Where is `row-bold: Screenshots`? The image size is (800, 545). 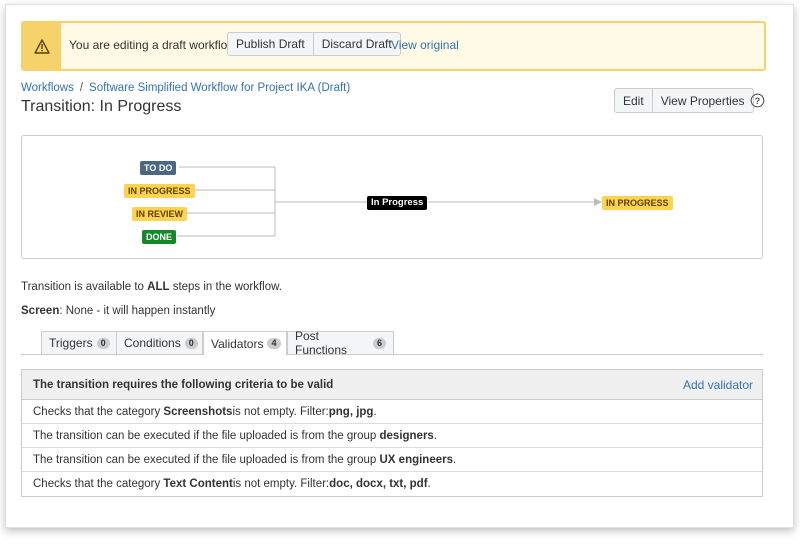 row-bold: Screenshots is located at coordinates (198, 411).